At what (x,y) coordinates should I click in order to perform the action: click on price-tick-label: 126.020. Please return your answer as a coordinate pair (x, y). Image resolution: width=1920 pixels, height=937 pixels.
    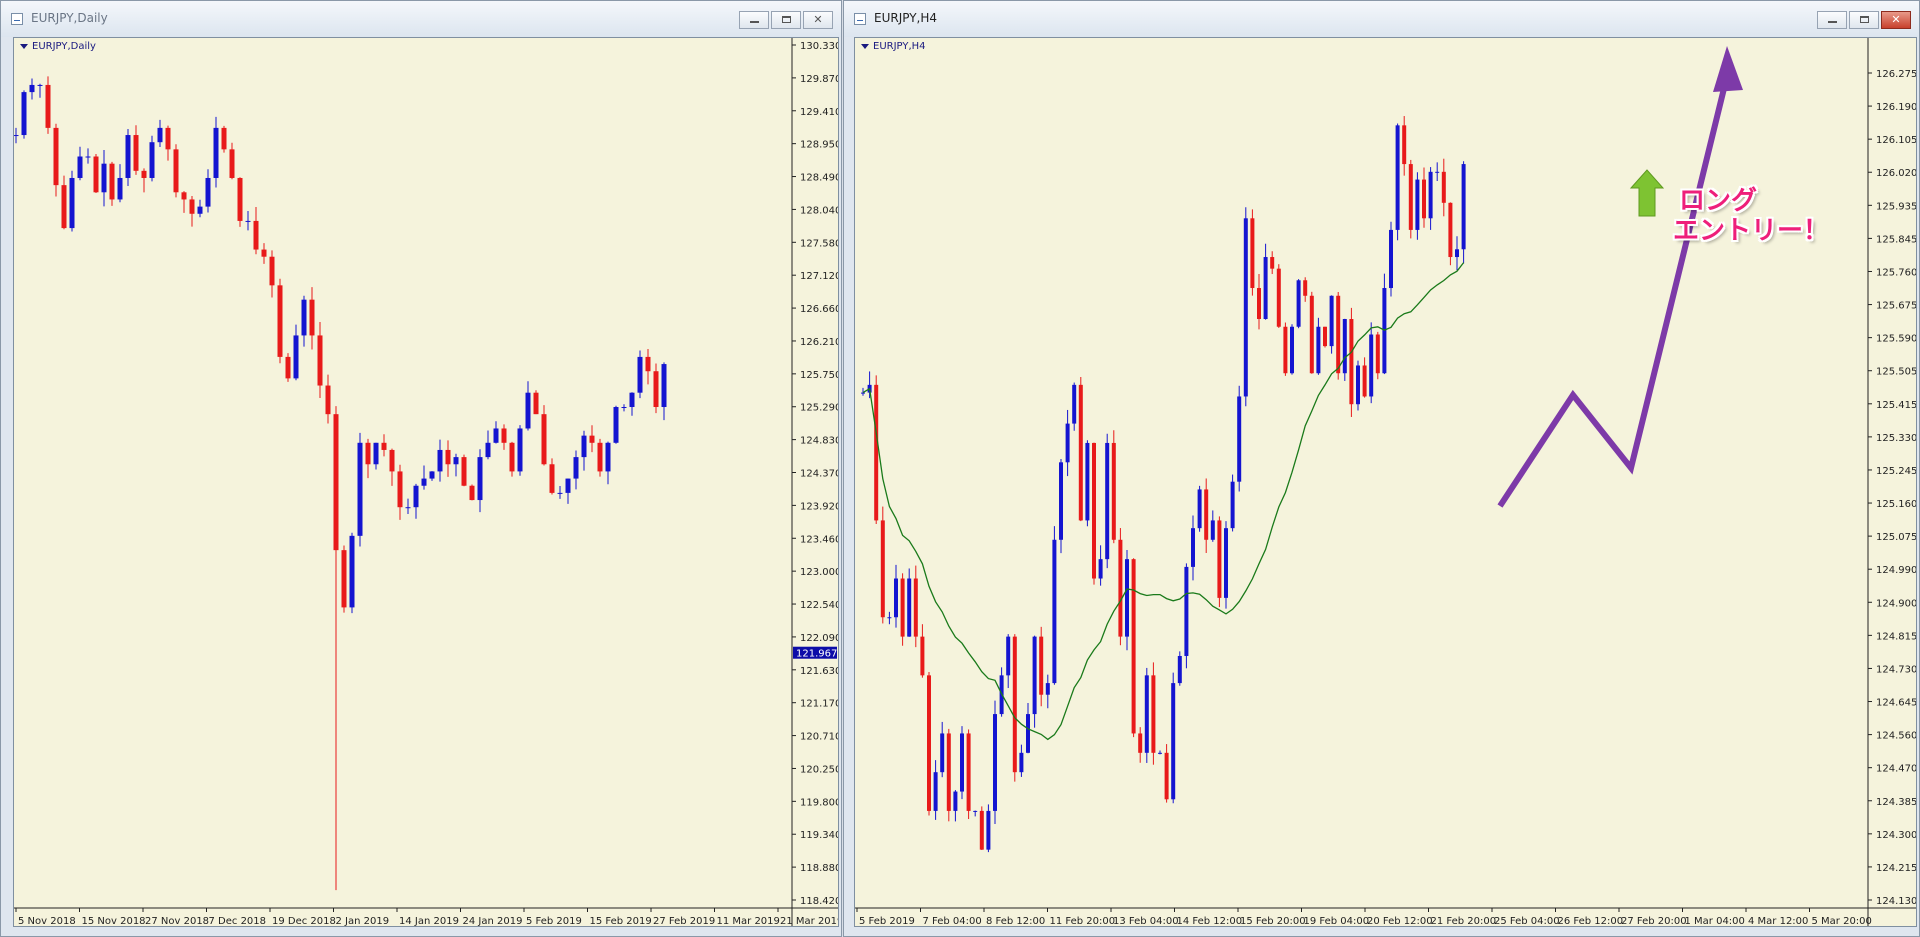
    Looking at the image, I should click on (1896, 173).